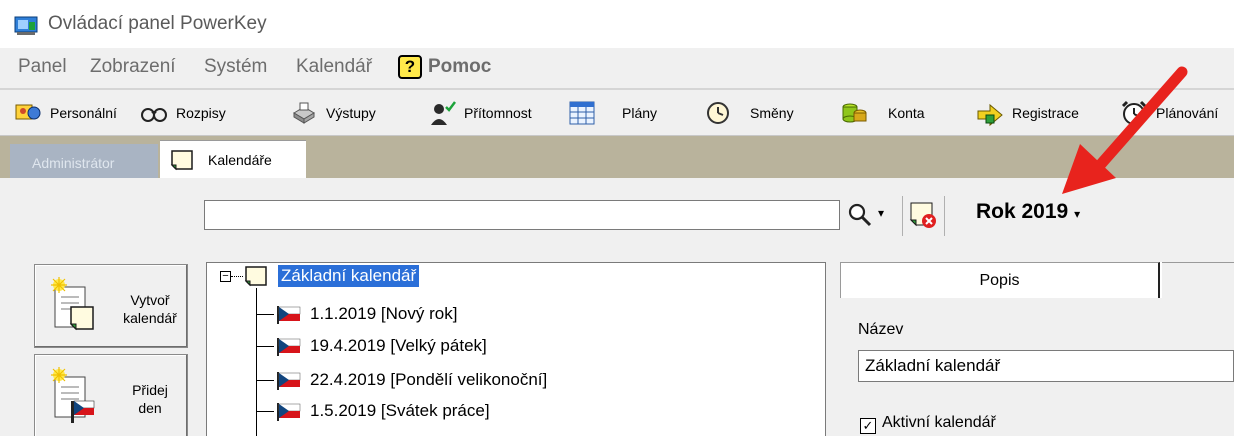 The width and height of the screenshot is (1234, 436). What do you see at coordinates (640, 113) in the screenshot?
I see `toolbar-label: Plány` at bounding box center [640, 113].